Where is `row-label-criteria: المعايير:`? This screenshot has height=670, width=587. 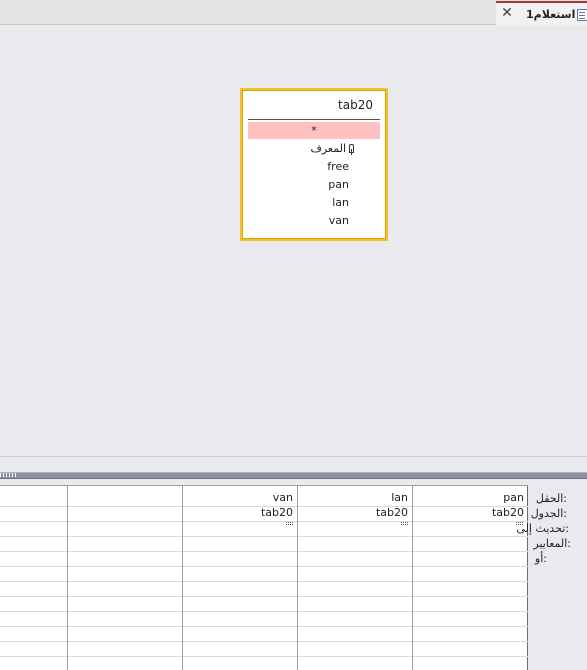
row-label-criteria: المعايير: is located at coordinates (552, 543).